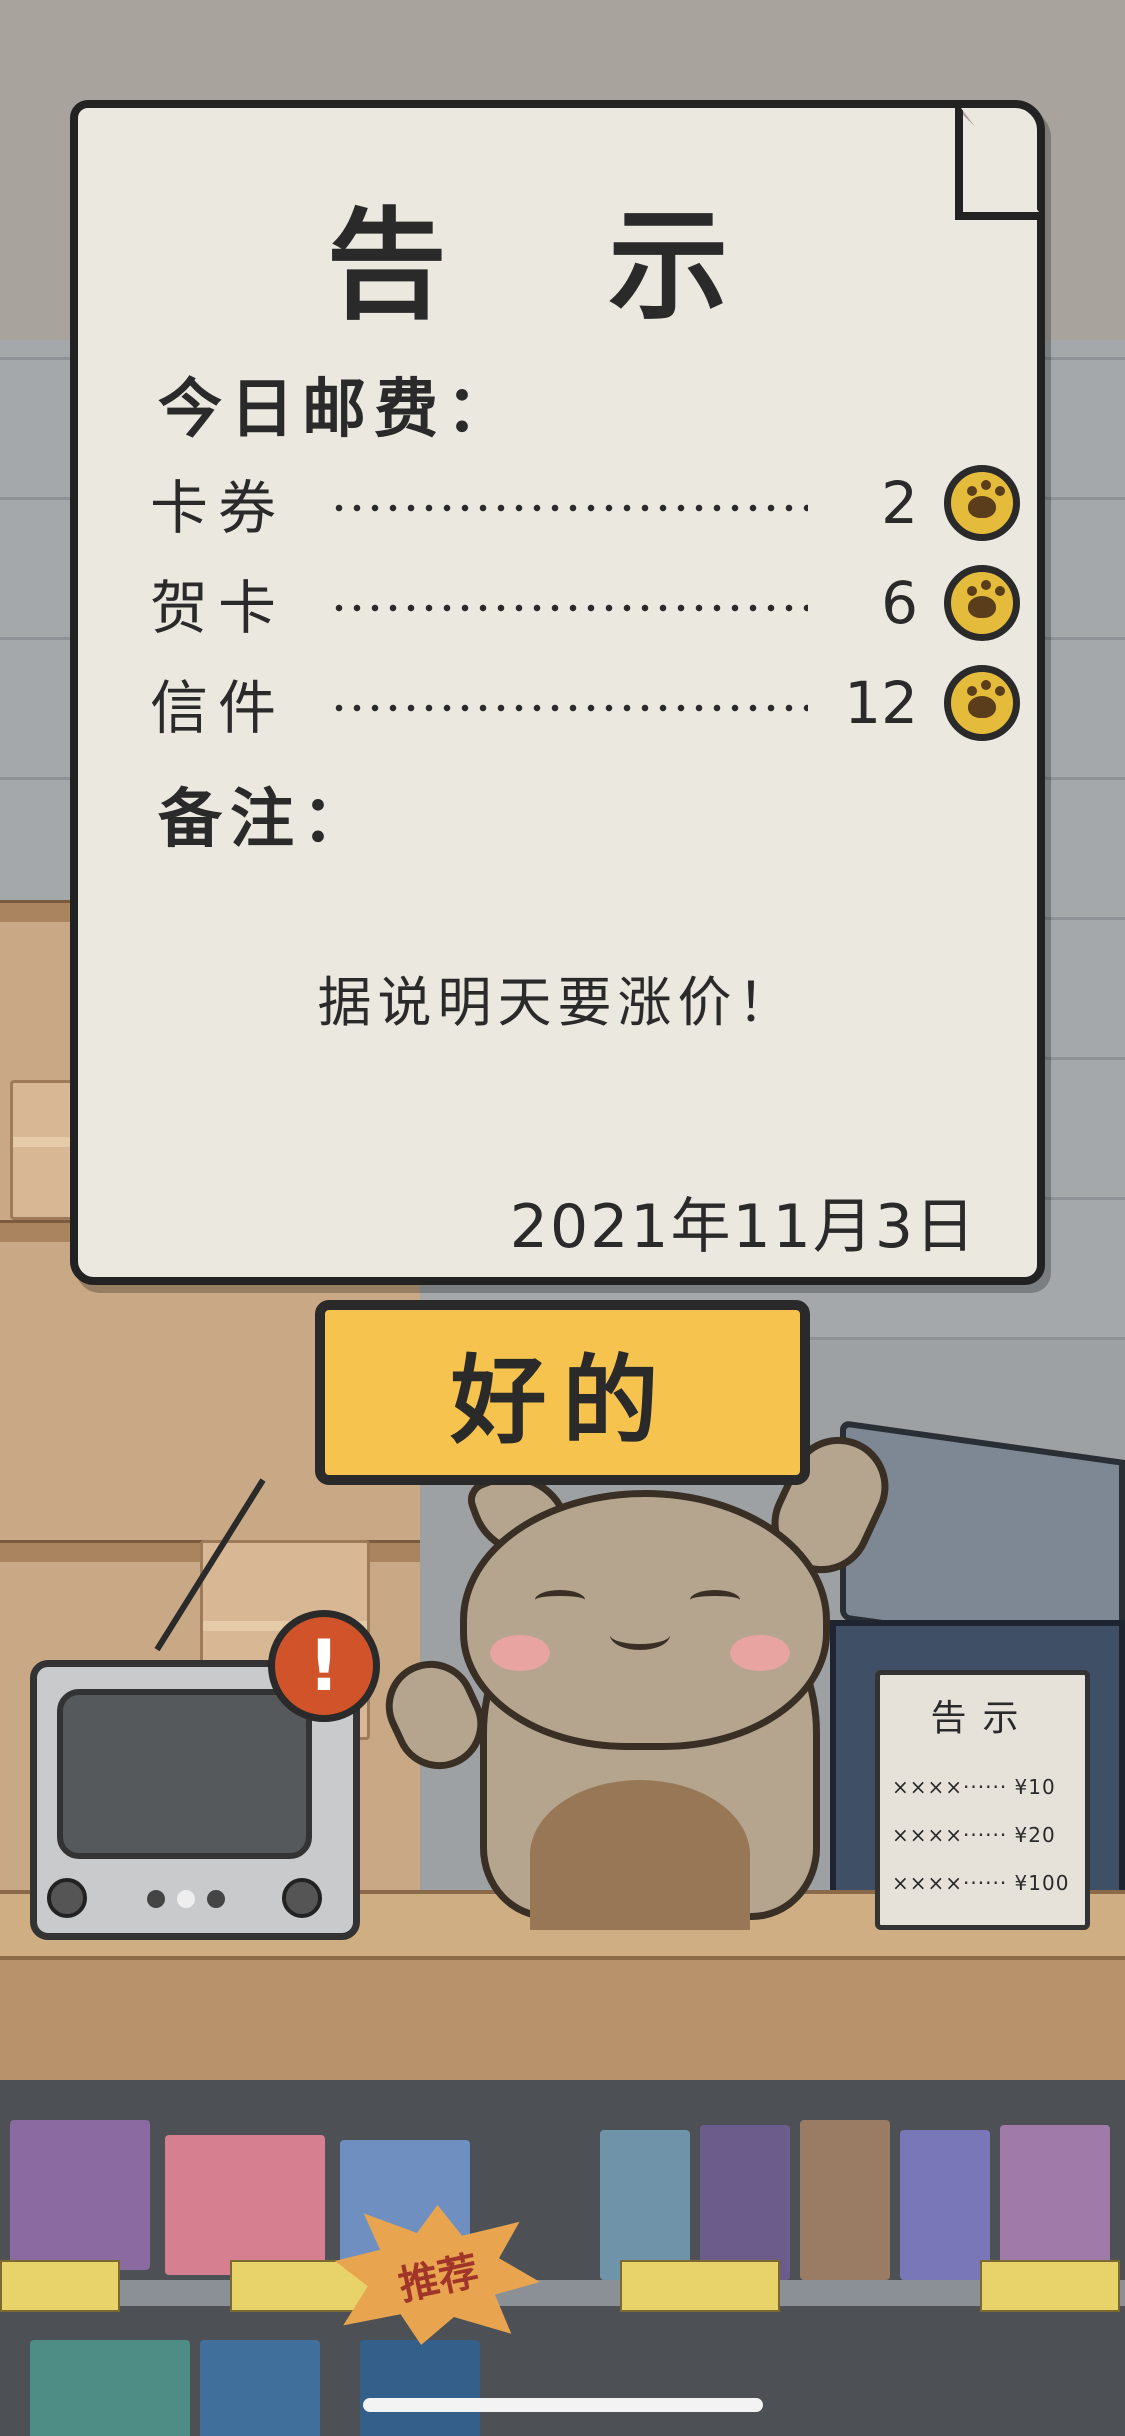  I want to click on small-notice-title: 告示, so click(982, 1718).